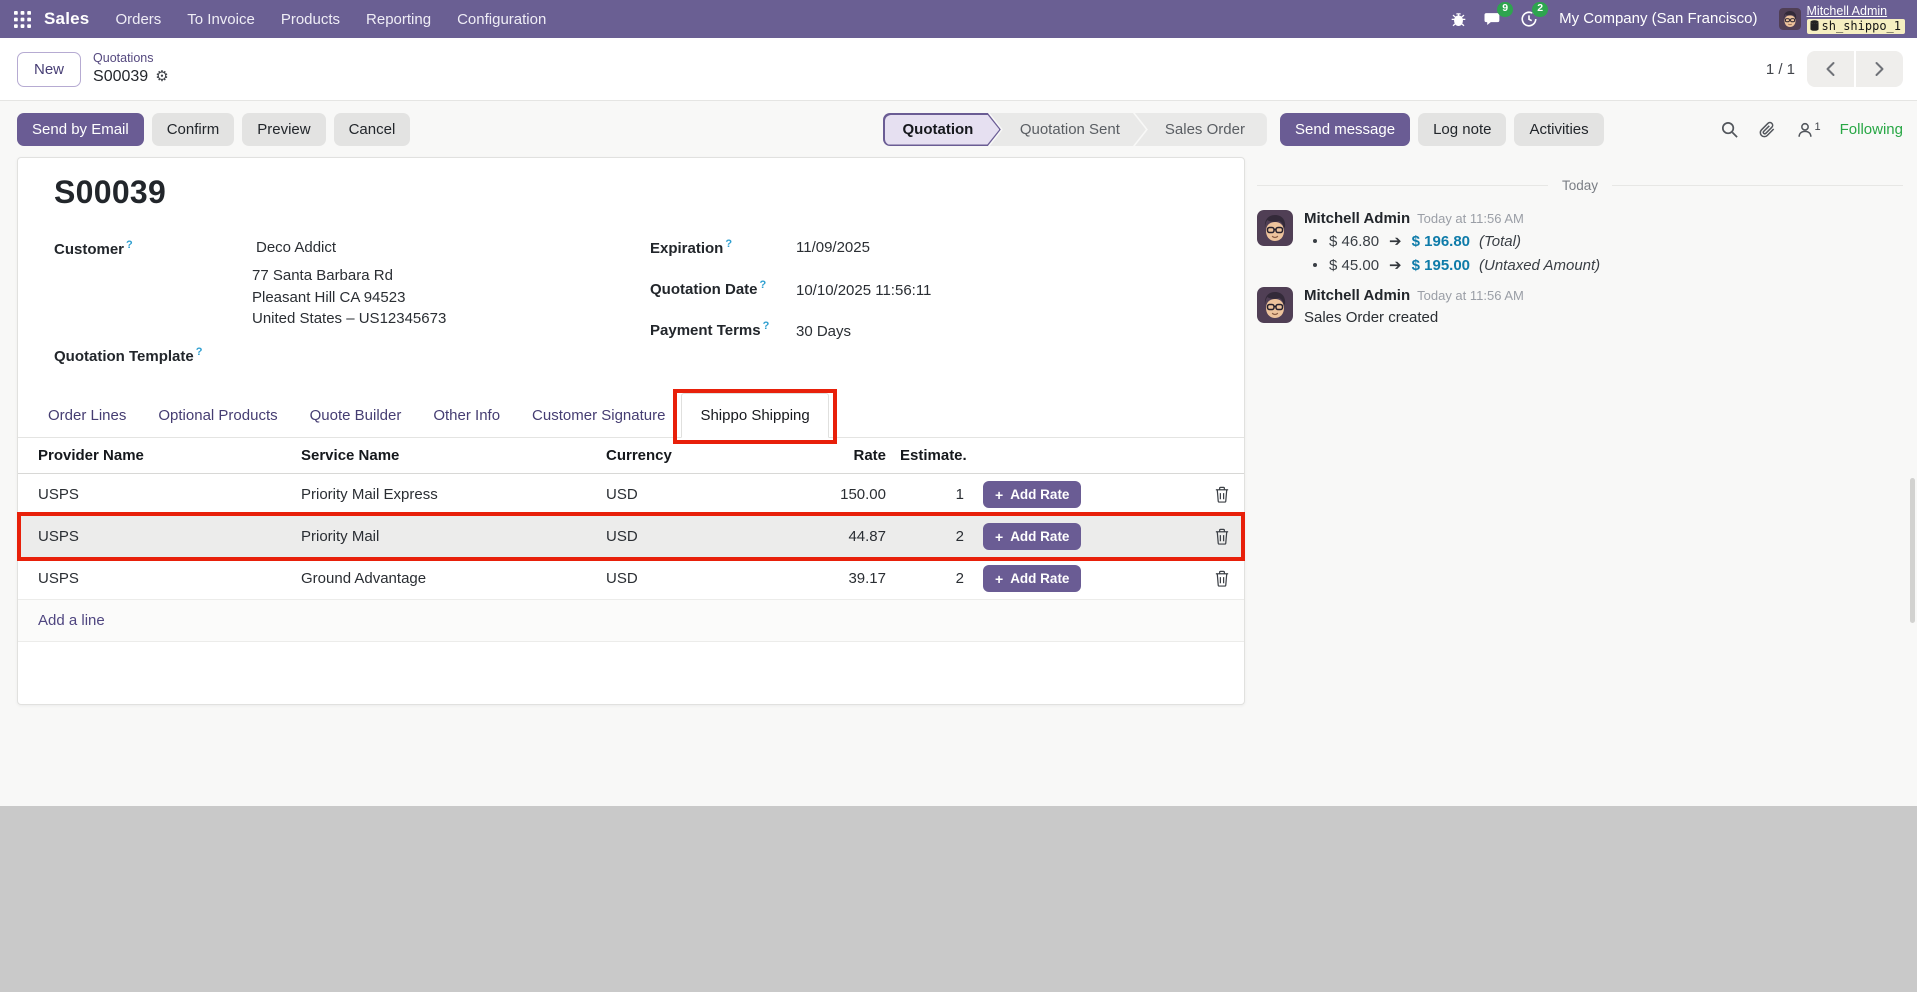 Image resolution: width=1917 pixels, height=992 pixels. What do you see at coordinates (1729, 129) in the screenshot?
I see `search-messages-icon` at bounding box center [1729, 129].